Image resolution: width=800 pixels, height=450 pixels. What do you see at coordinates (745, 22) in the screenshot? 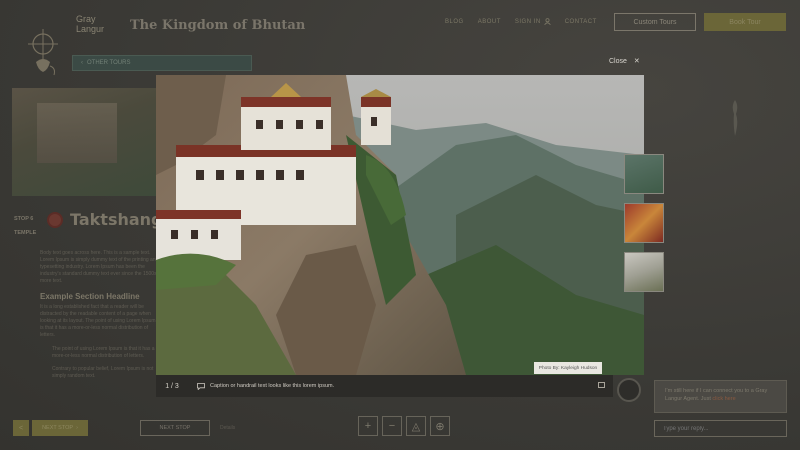
I see `book-tour-button: Book Tour` at bounding box center [745, 22].